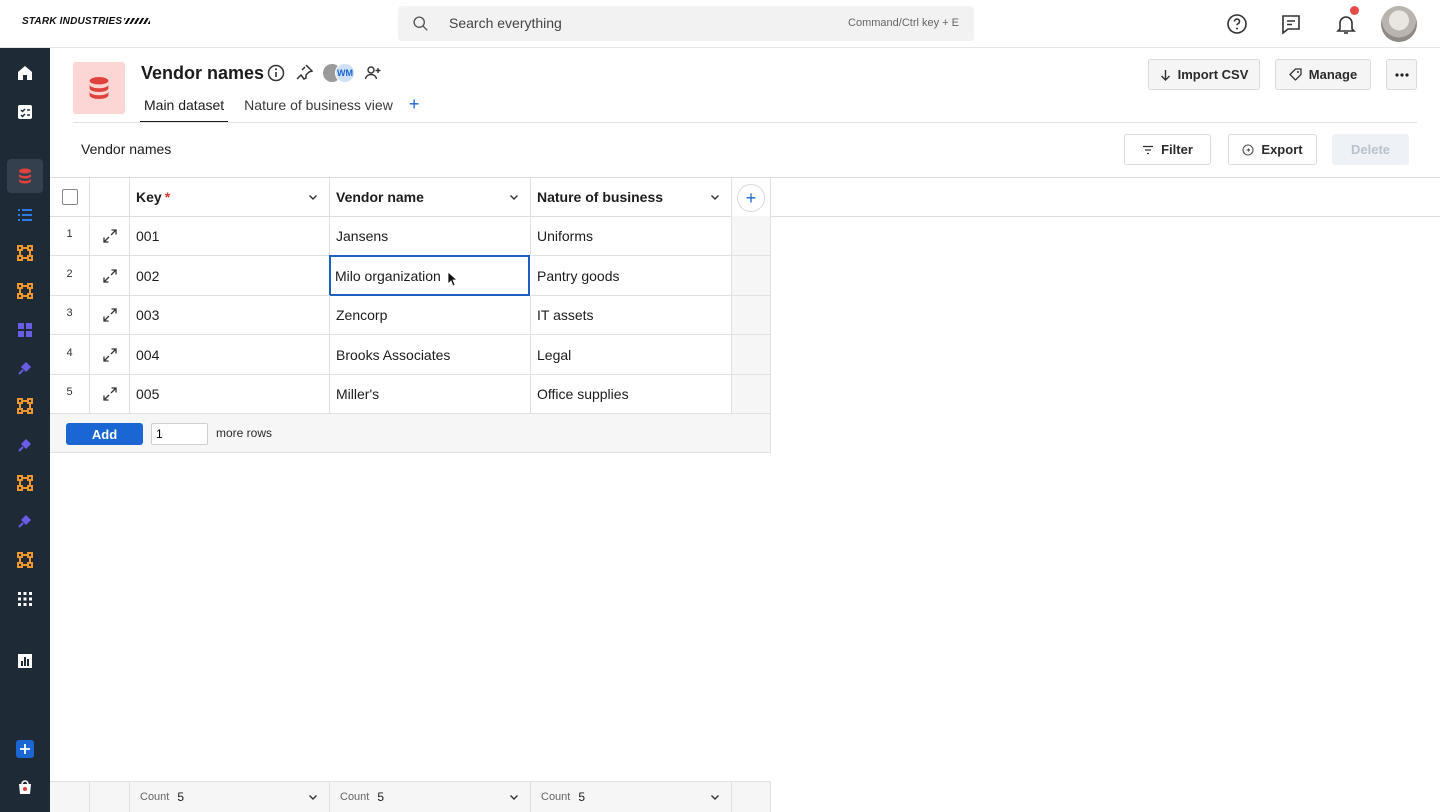 This screenshot has width=1440, height=812. Describe the element at coordinates (345, 73) in the screenshot. I see `collaborator-initials: WM` at that location.